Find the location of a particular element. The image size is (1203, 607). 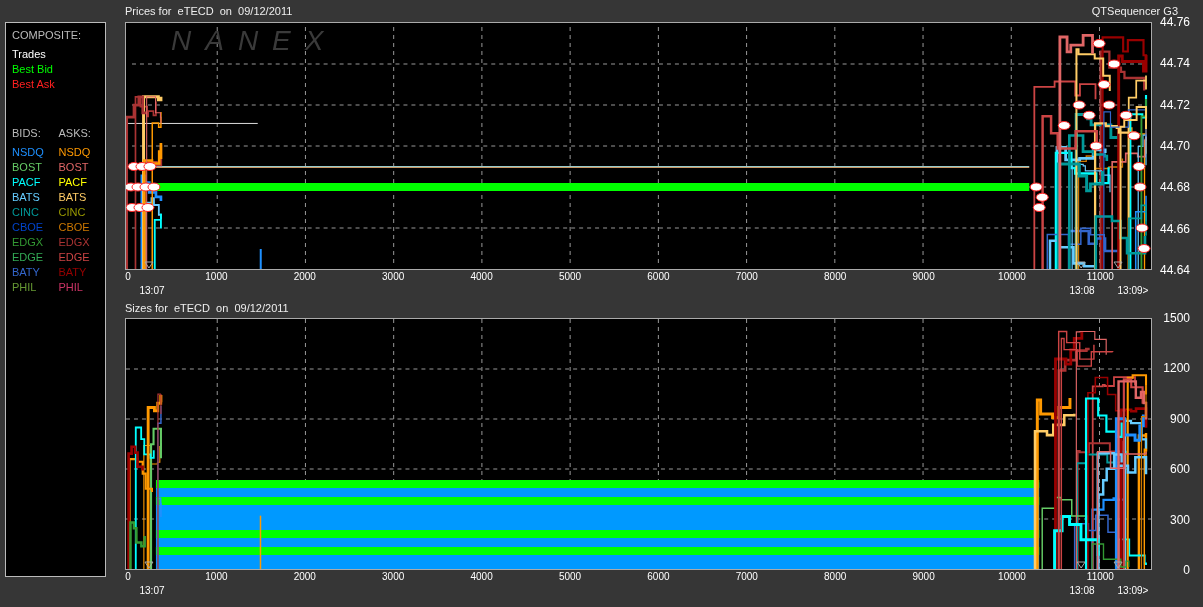

y-axis-label: 44.66 is located at coordinates (1174, 228).